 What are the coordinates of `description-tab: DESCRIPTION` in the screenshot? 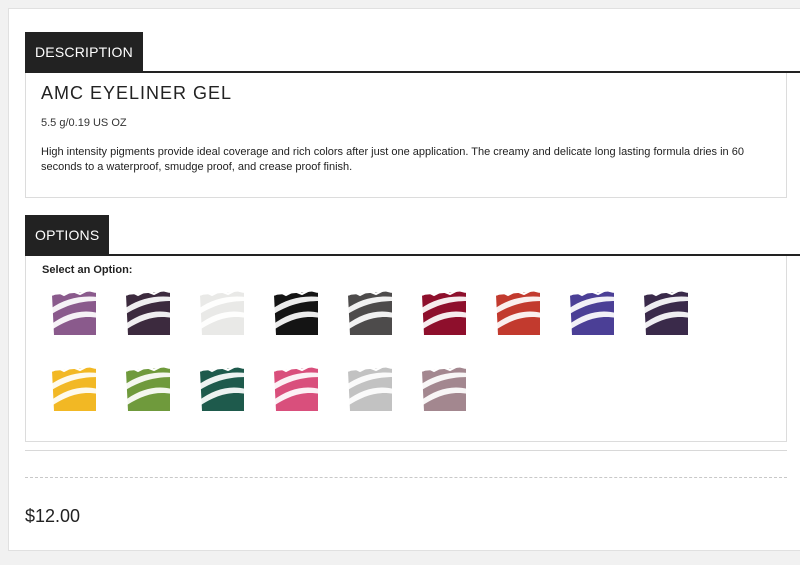 It's located at (84, 55).